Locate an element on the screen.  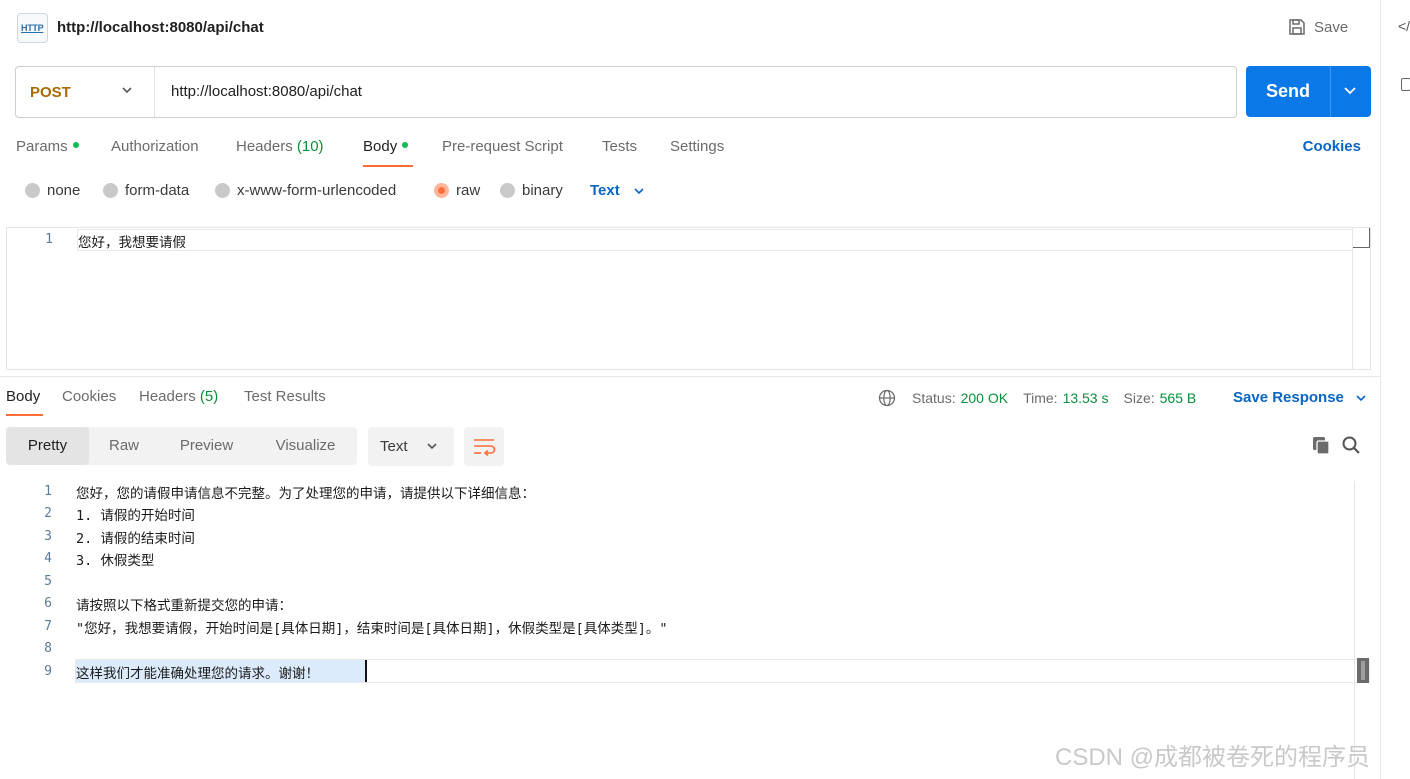
radio-x-www-form-urlencoded: x-www-form-urlencoded is located at coordinates (305, 190).